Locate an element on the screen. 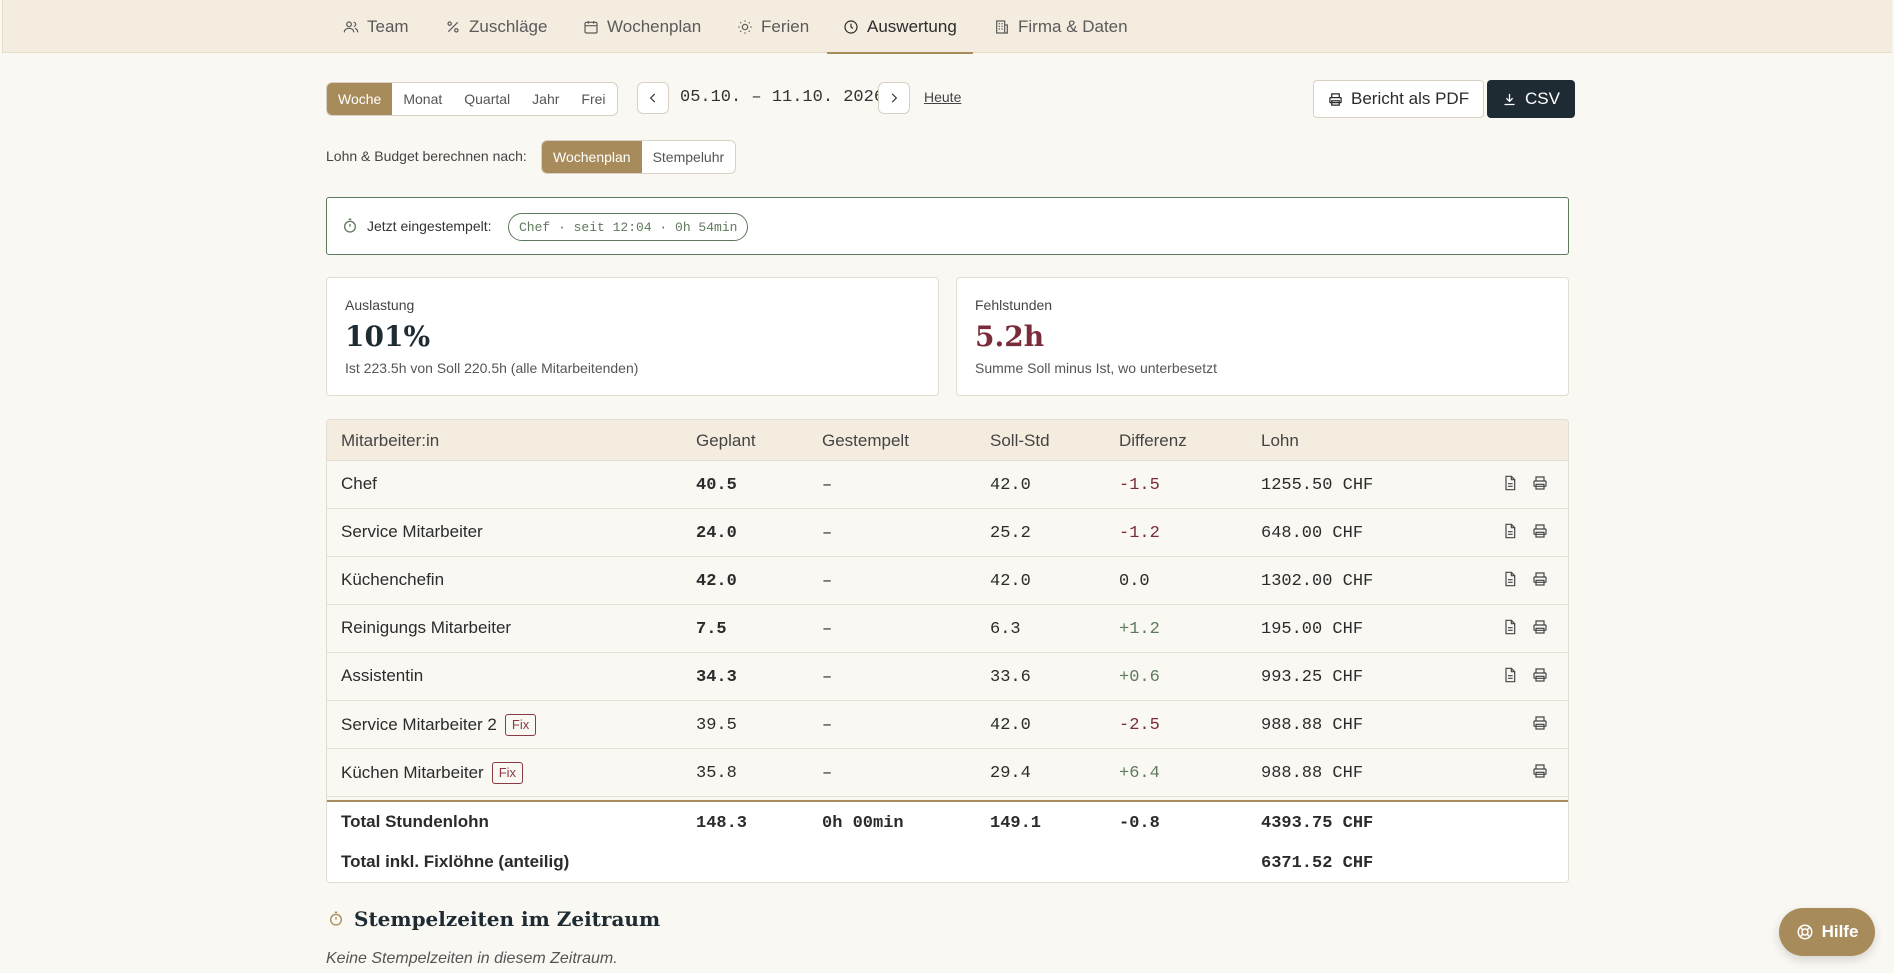  employee-name: Chef is located at coordinates (359, 484).